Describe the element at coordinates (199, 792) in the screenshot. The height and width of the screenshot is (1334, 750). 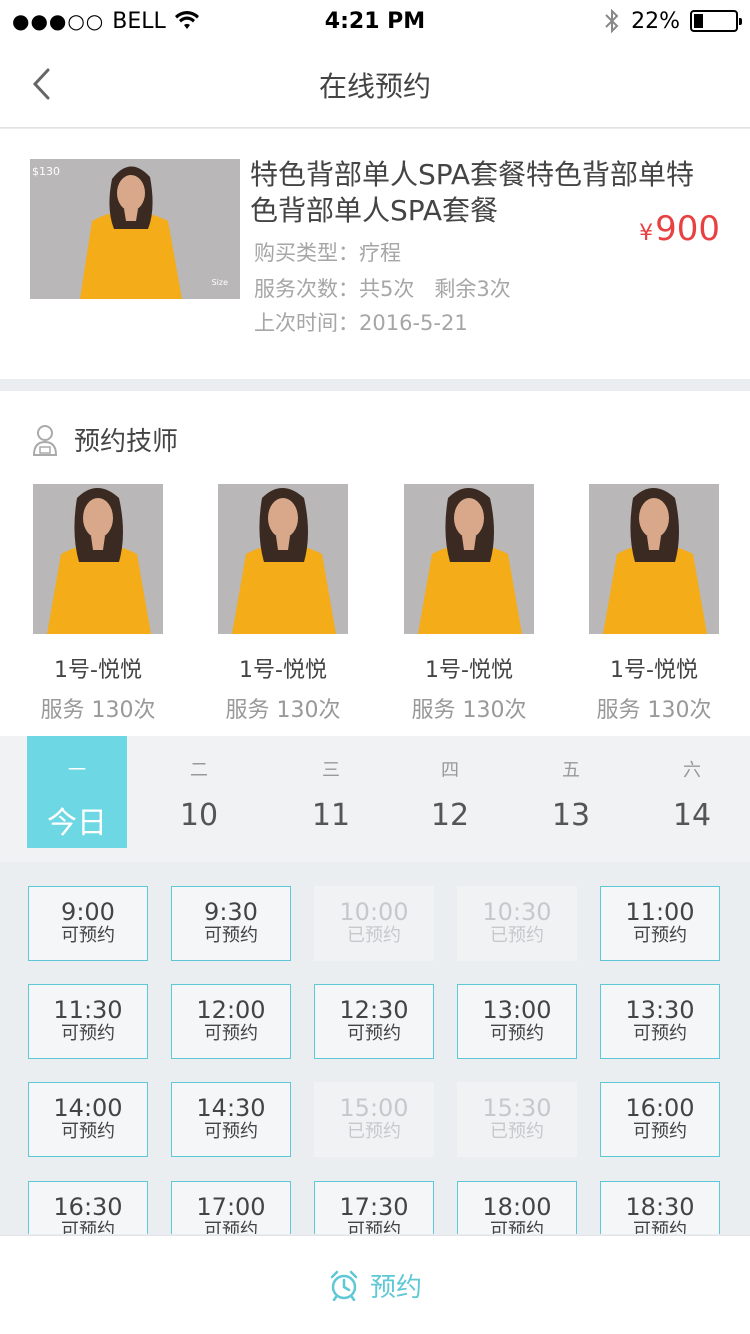
I see `day-tab: 二 10` at that location.